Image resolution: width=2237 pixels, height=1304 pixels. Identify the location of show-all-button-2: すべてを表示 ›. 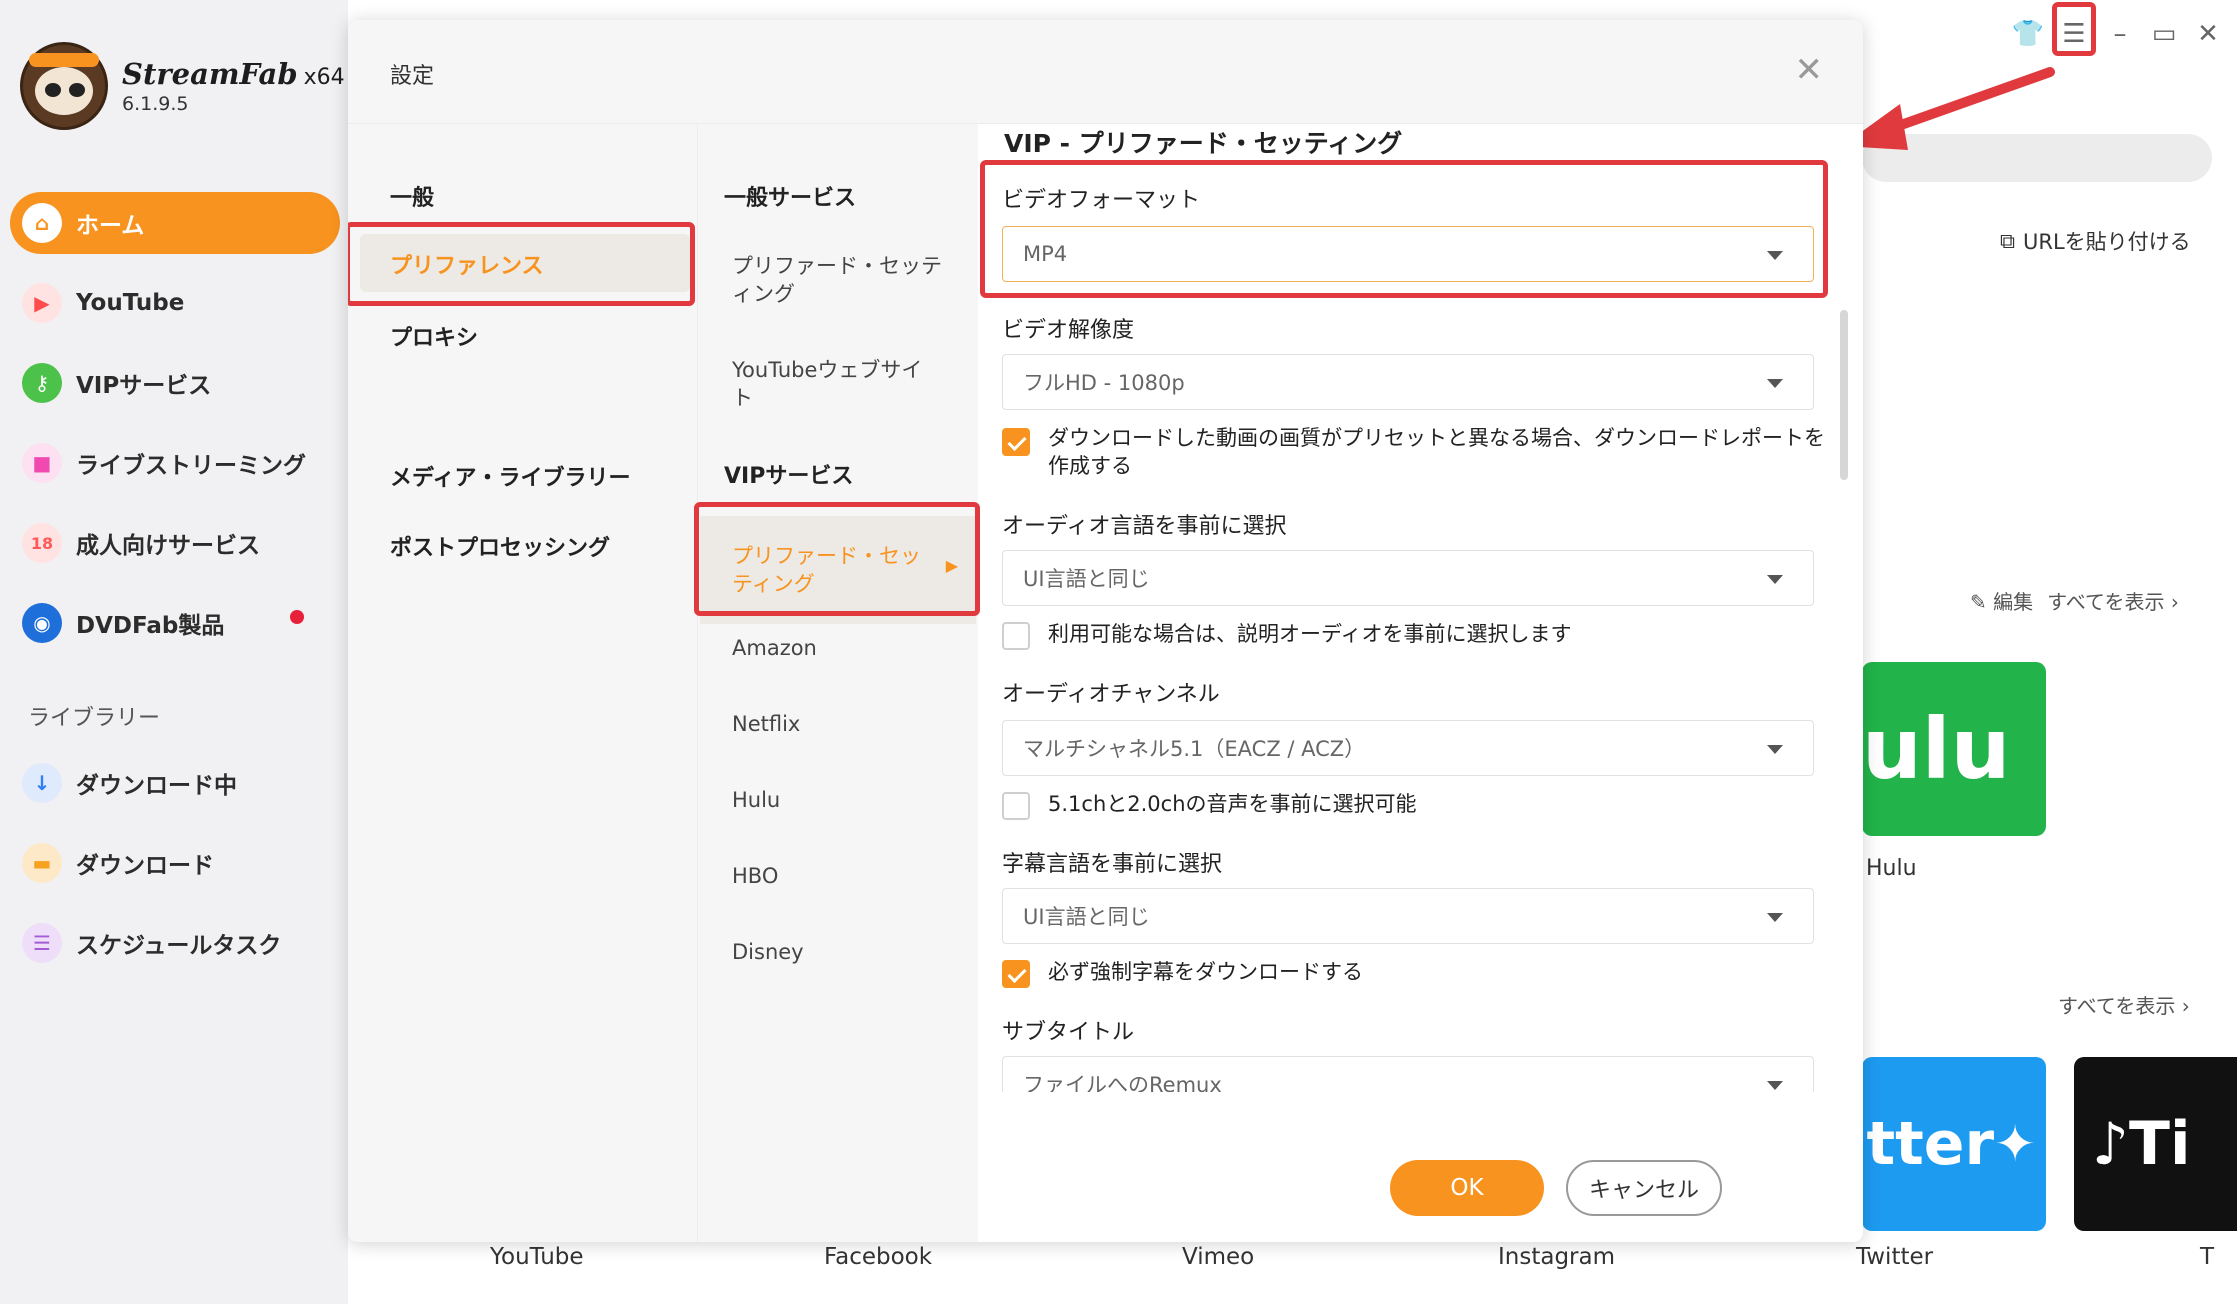
(2124, 1004).